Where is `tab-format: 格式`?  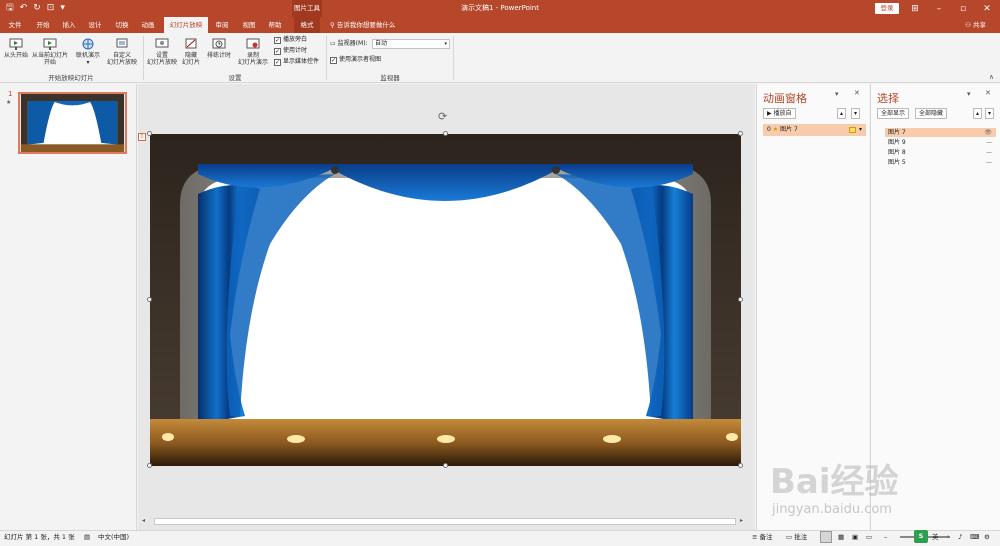
tab-format: 格式 is located at coordinates (307, 25).